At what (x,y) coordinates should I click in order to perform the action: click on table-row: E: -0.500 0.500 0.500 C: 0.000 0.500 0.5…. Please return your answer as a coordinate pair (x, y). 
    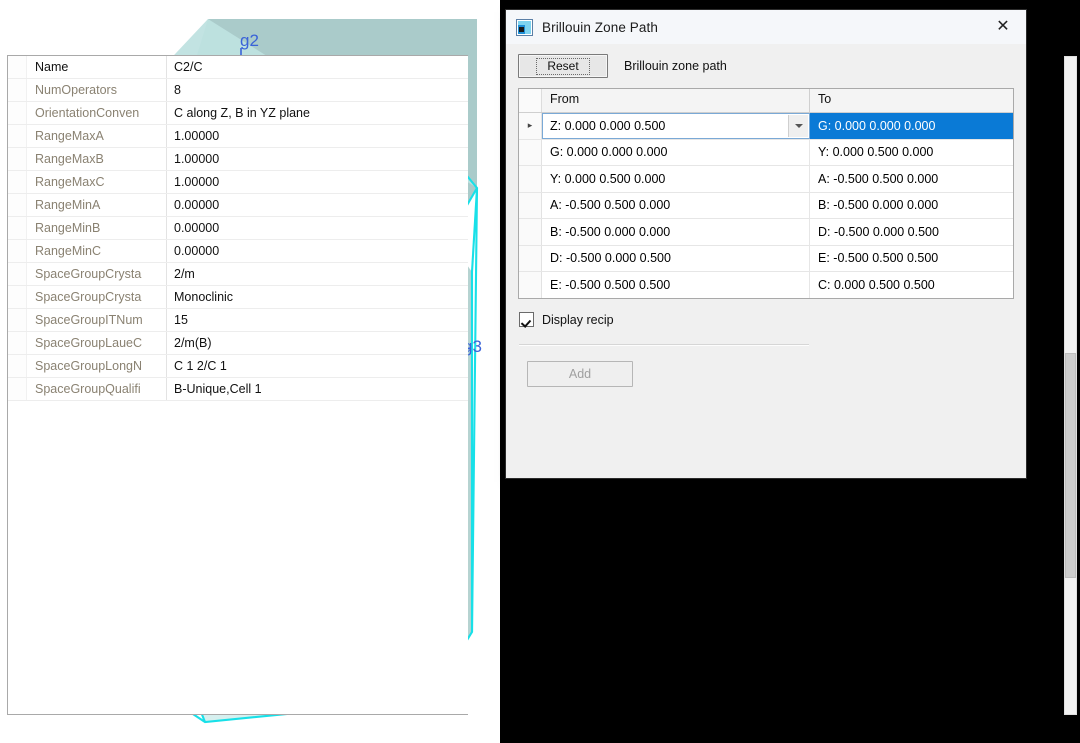
    Looking at the image, I should click on (766, 285).